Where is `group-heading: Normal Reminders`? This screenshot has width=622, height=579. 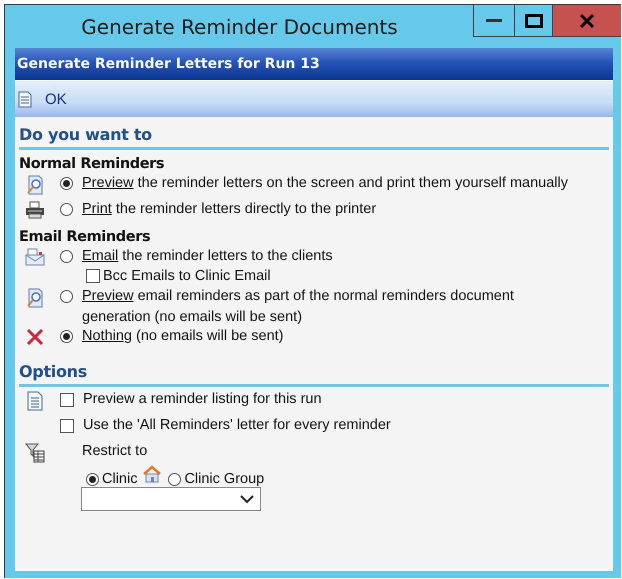
group-heading: Normal Reminders is located at coordinates (92, 164).